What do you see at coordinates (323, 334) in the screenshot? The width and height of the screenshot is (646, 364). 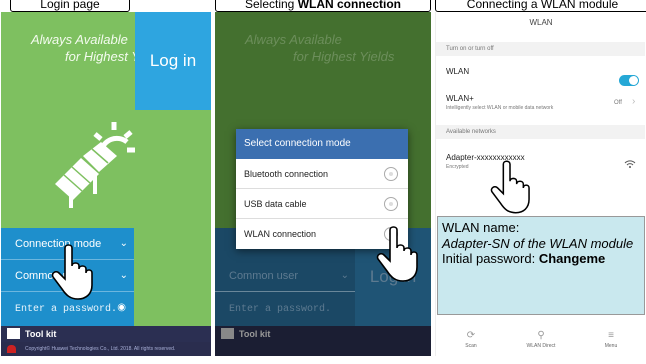 I see `toolkit-bar-dimmed: Tool kit` at bounding box center [323, 334].